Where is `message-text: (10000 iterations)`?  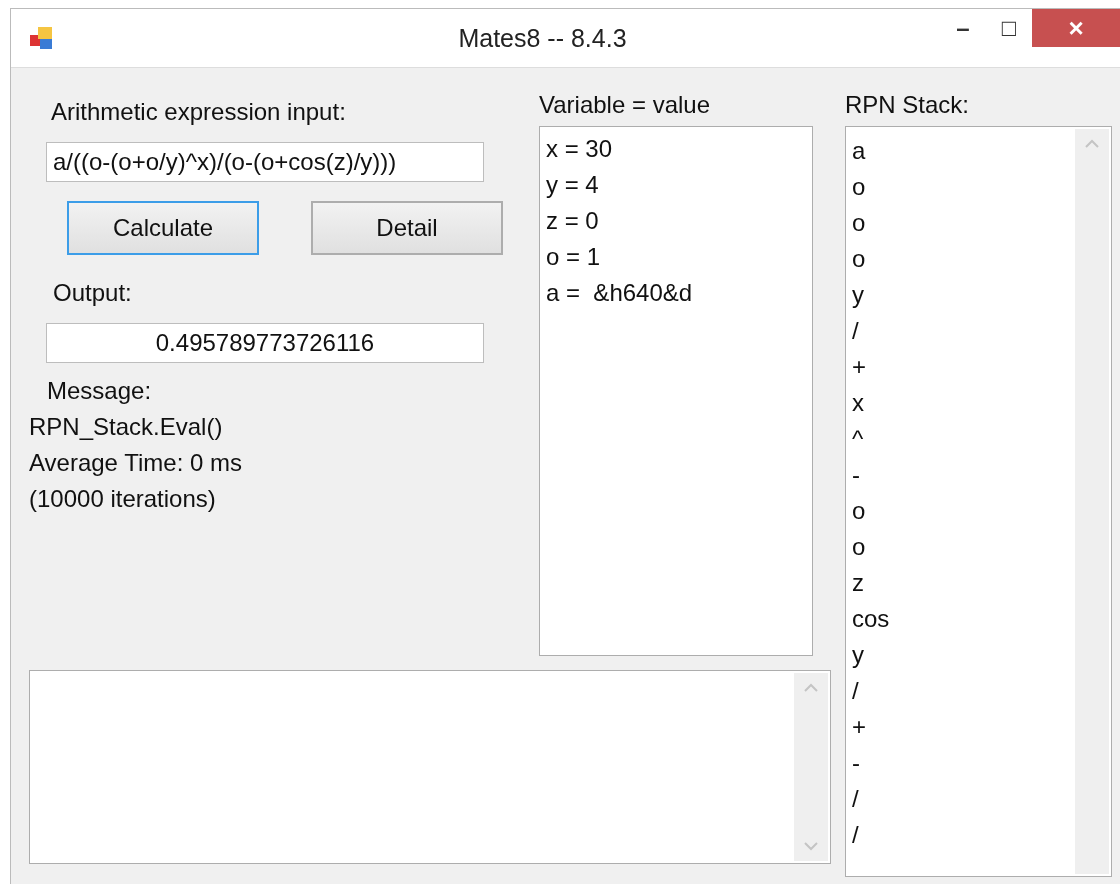
message-text: (10000 iterations) is located at coordinates (123, 499).